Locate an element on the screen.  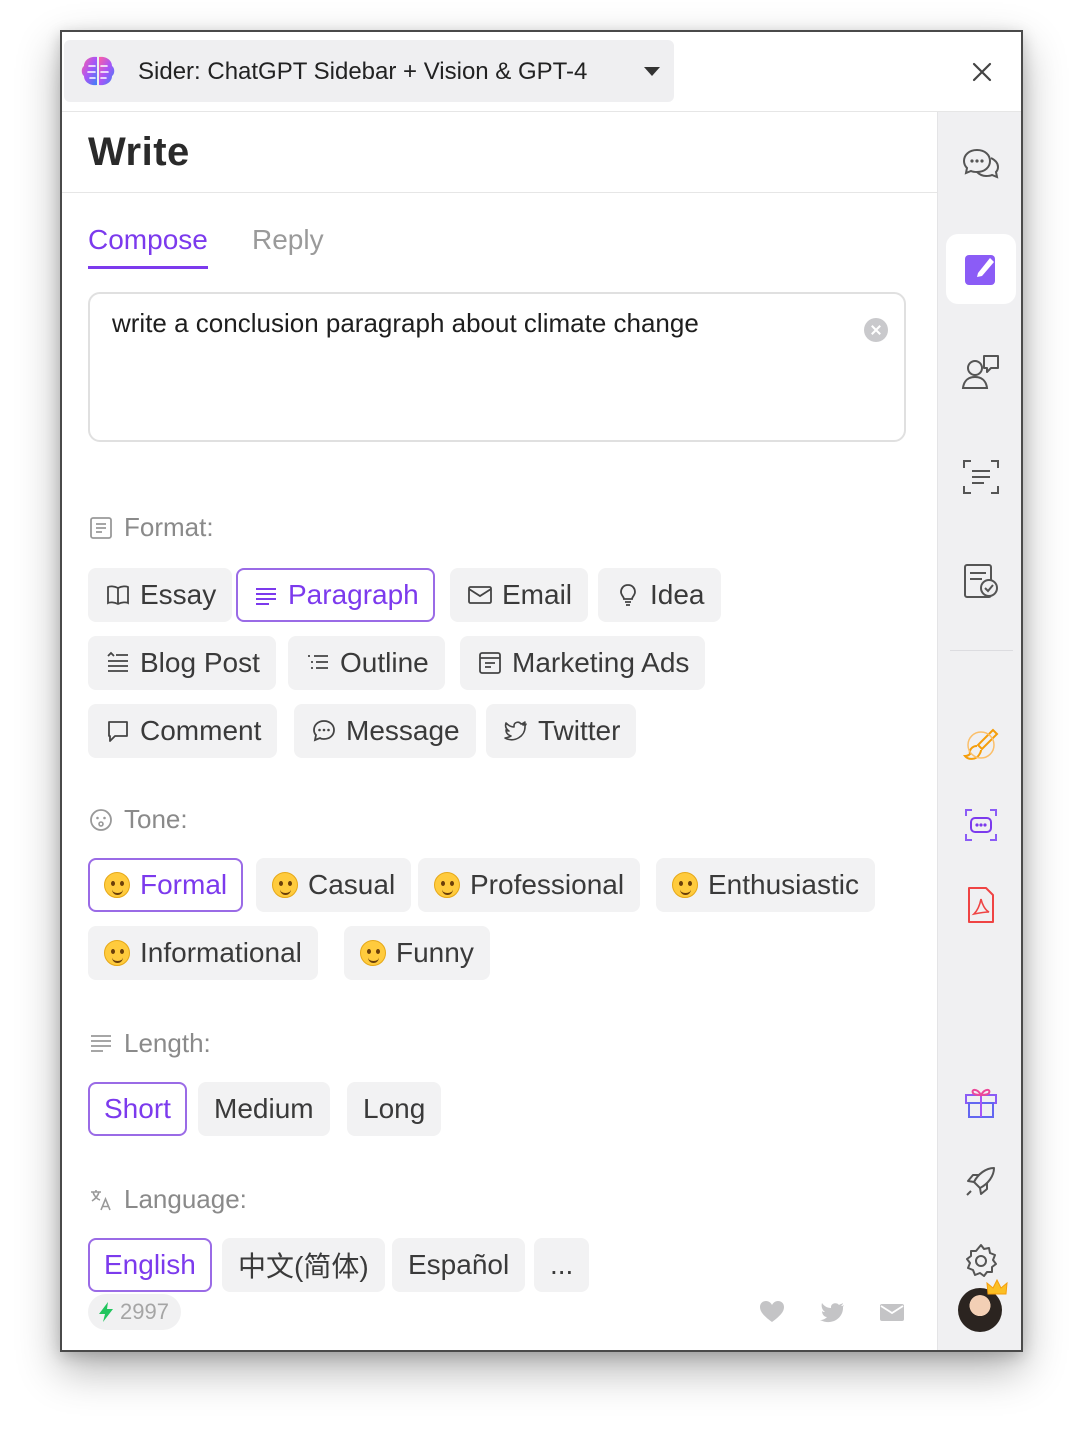
blog-icon is located at coordinates (118, 663).